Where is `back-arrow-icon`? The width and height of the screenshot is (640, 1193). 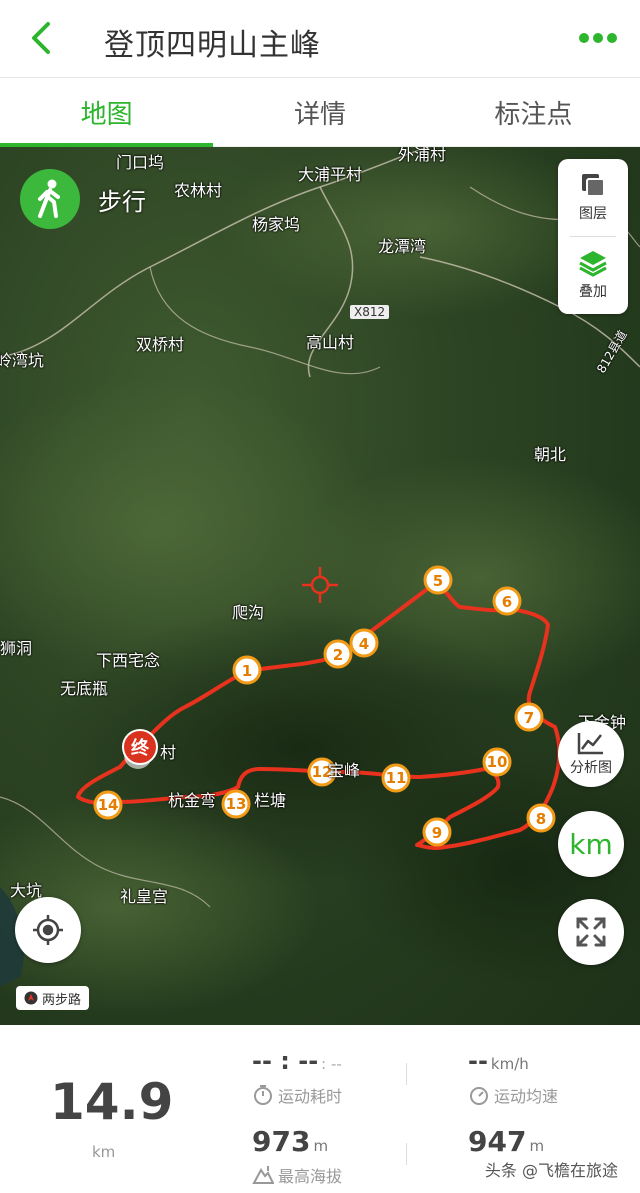
back-arrow-icon is located at coordinates (42, 38).